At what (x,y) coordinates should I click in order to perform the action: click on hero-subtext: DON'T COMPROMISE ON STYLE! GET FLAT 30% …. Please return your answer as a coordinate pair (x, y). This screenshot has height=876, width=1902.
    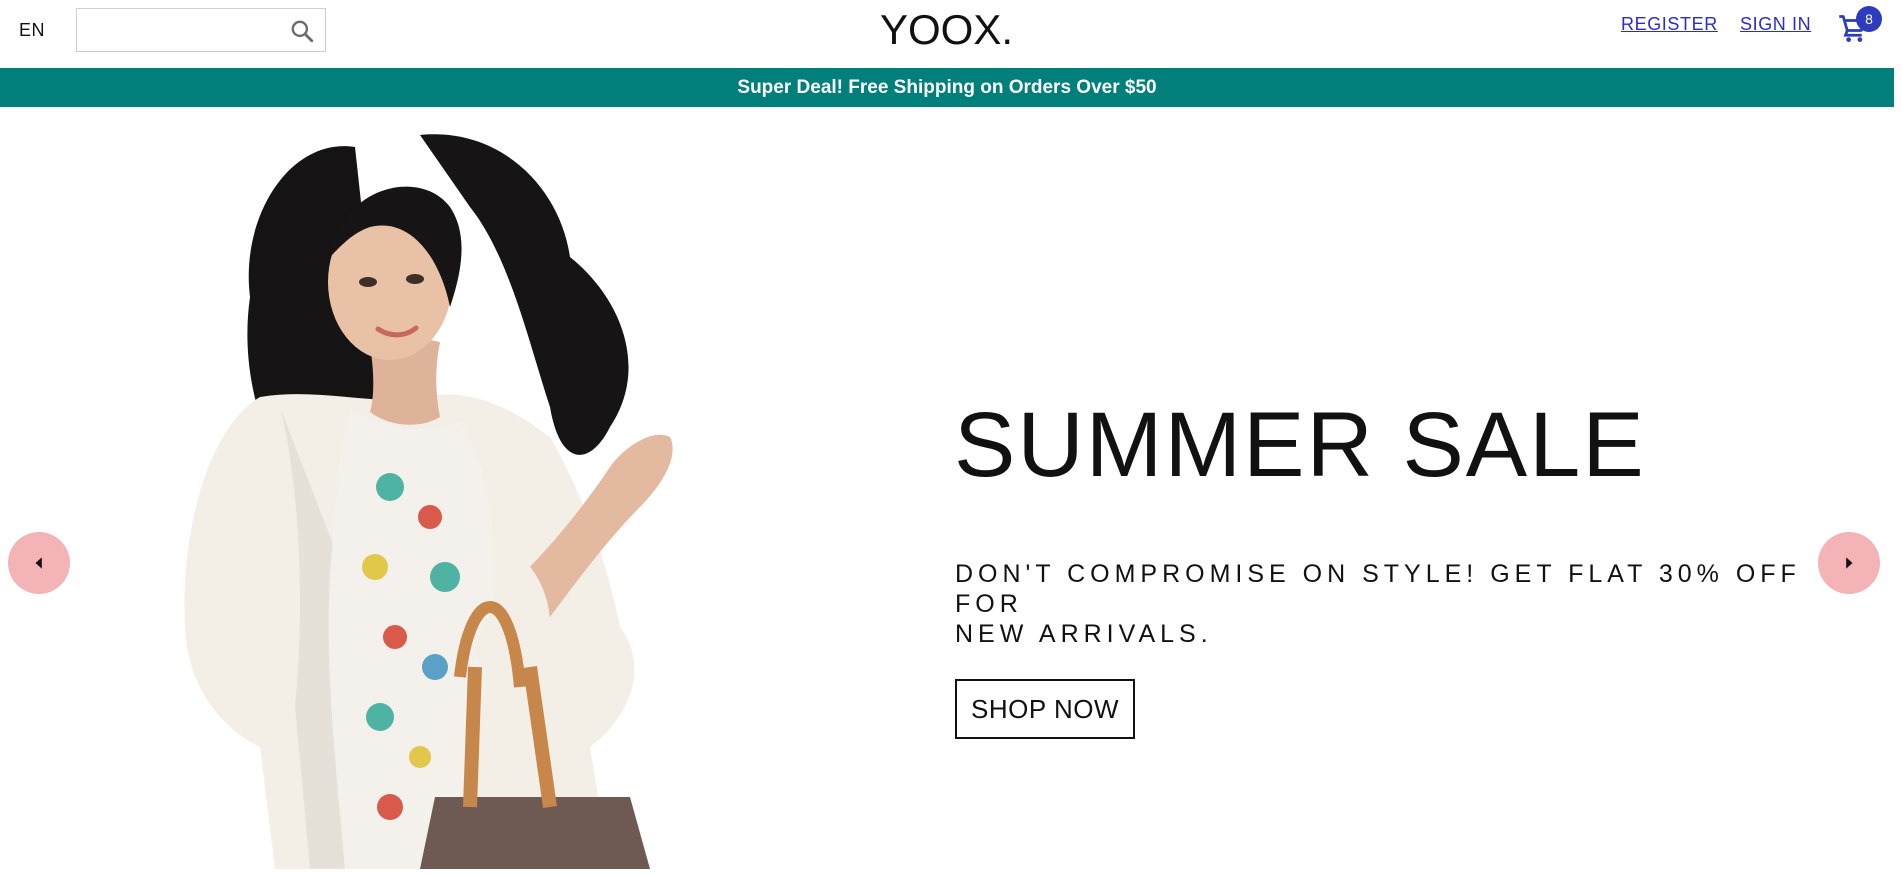
    Looking at the image, I should click on (1378, 604).